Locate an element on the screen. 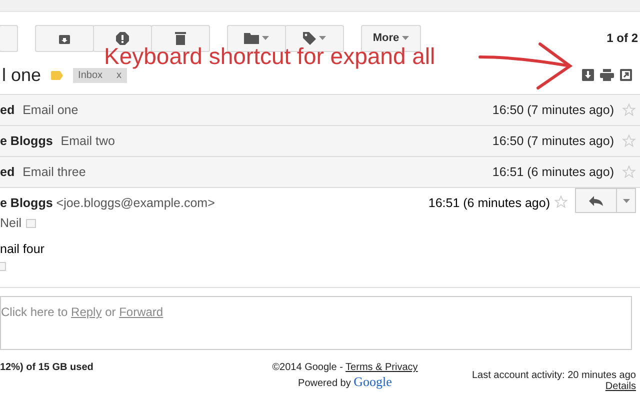  sender-address: <joe.bloggs@example.com> is located at coordinates (135, 203).